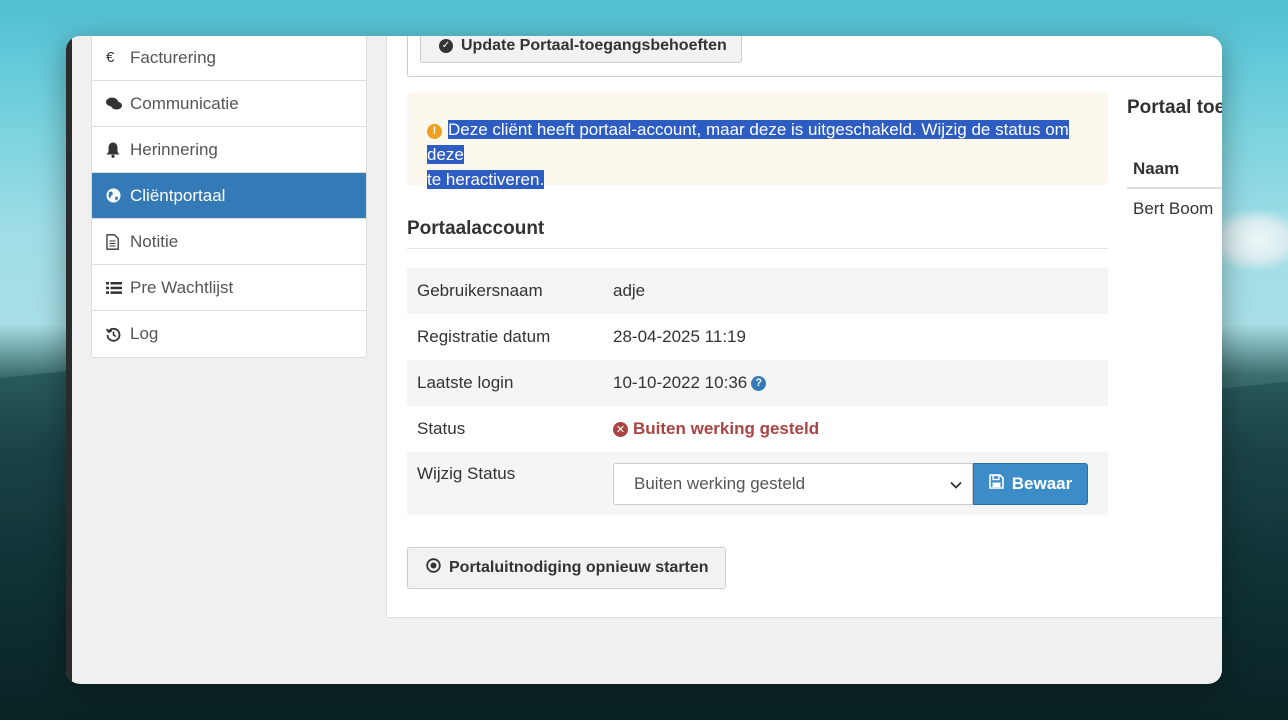  I want to click on comments-icon, so click(118, 104).